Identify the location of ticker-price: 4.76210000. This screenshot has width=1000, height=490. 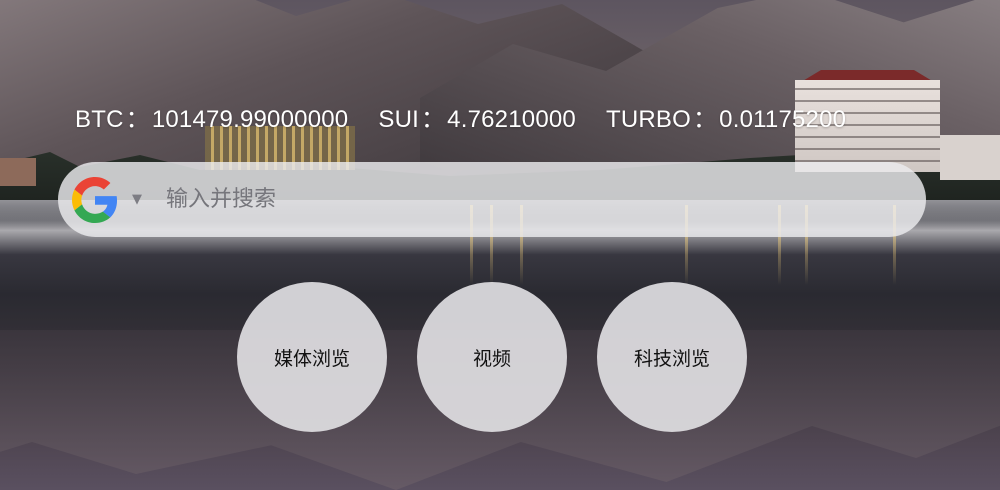
(511, 119).